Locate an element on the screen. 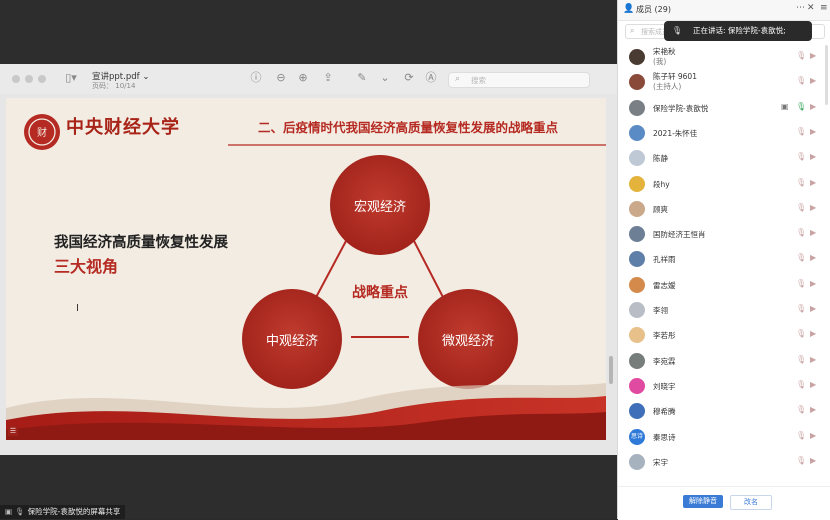 This screenshot has height=520, width=830. speaking-text: 正在讲话: 保险学院-袁歆悦; is located at coordinates (739, 30).